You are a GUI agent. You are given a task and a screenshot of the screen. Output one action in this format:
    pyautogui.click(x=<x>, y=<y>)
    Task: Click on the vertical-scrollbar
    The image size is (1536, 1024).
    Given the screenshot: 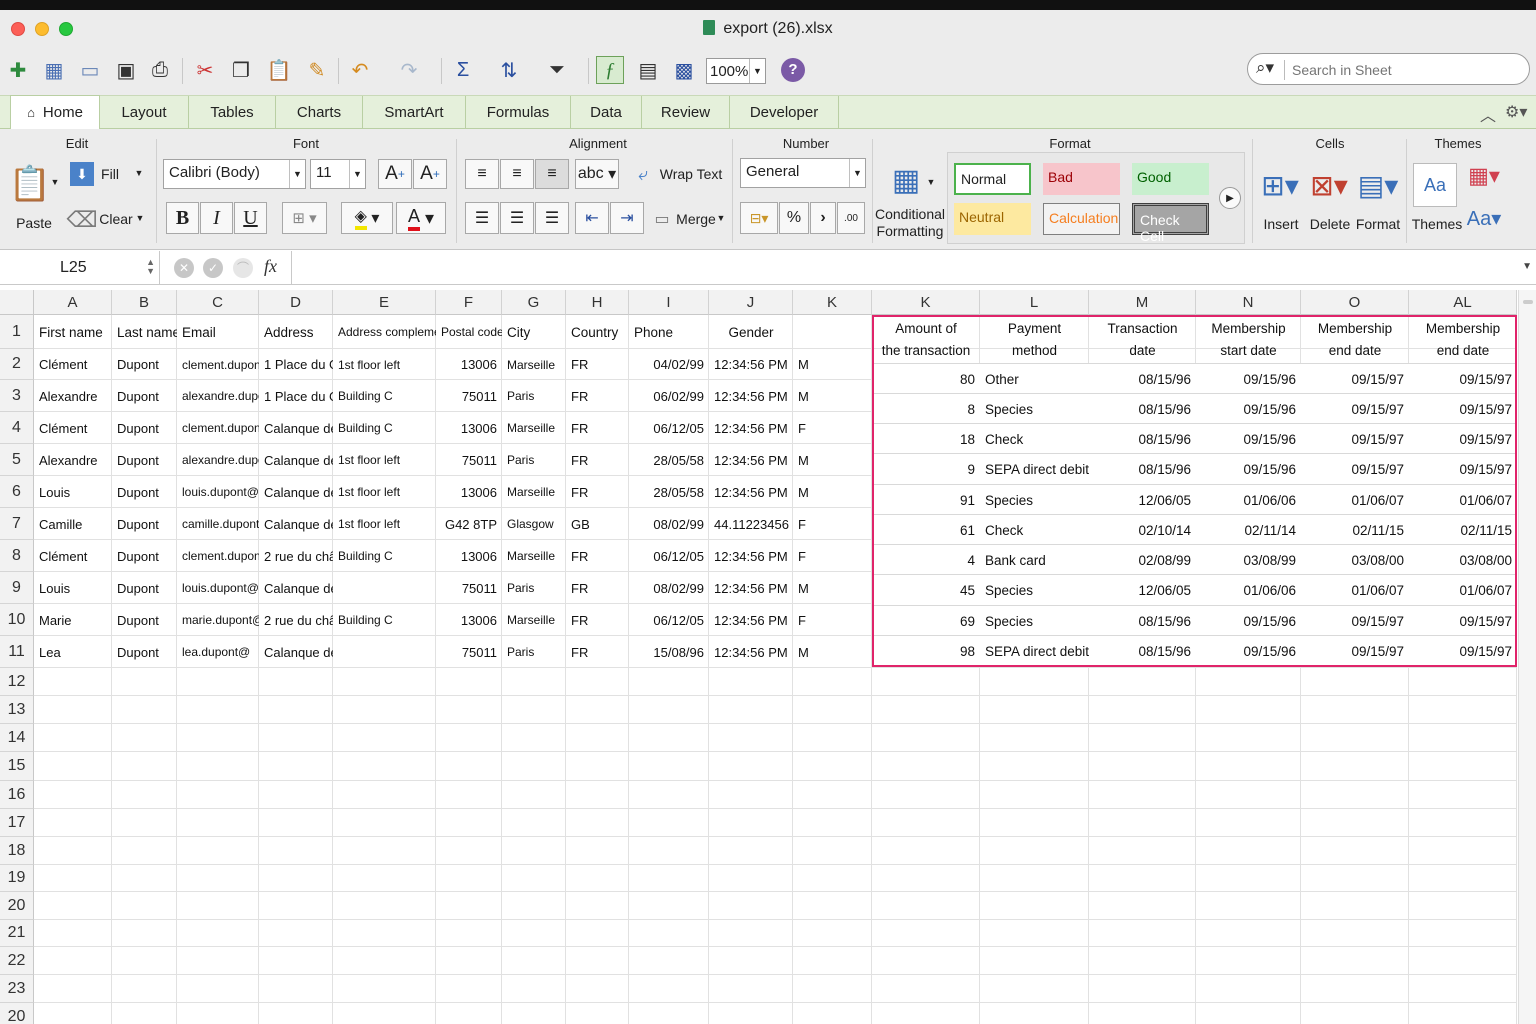 What is the action you would take?
    pyautogui.click(x=1527, y=657)
    